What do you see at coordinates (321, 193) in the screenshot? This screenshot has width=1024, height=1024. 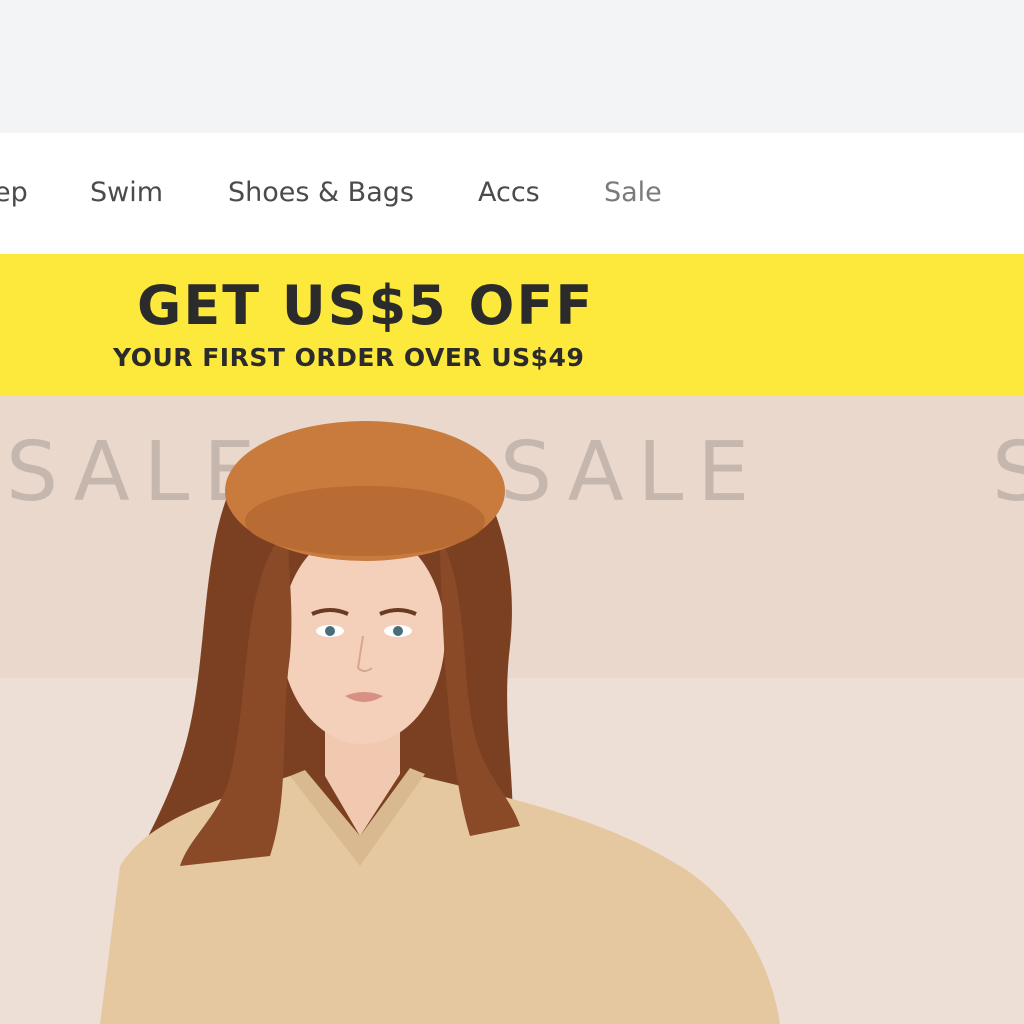 I see `nav-item-shoes-bags: Shoes & Bags` at bounding box center [321, 193].